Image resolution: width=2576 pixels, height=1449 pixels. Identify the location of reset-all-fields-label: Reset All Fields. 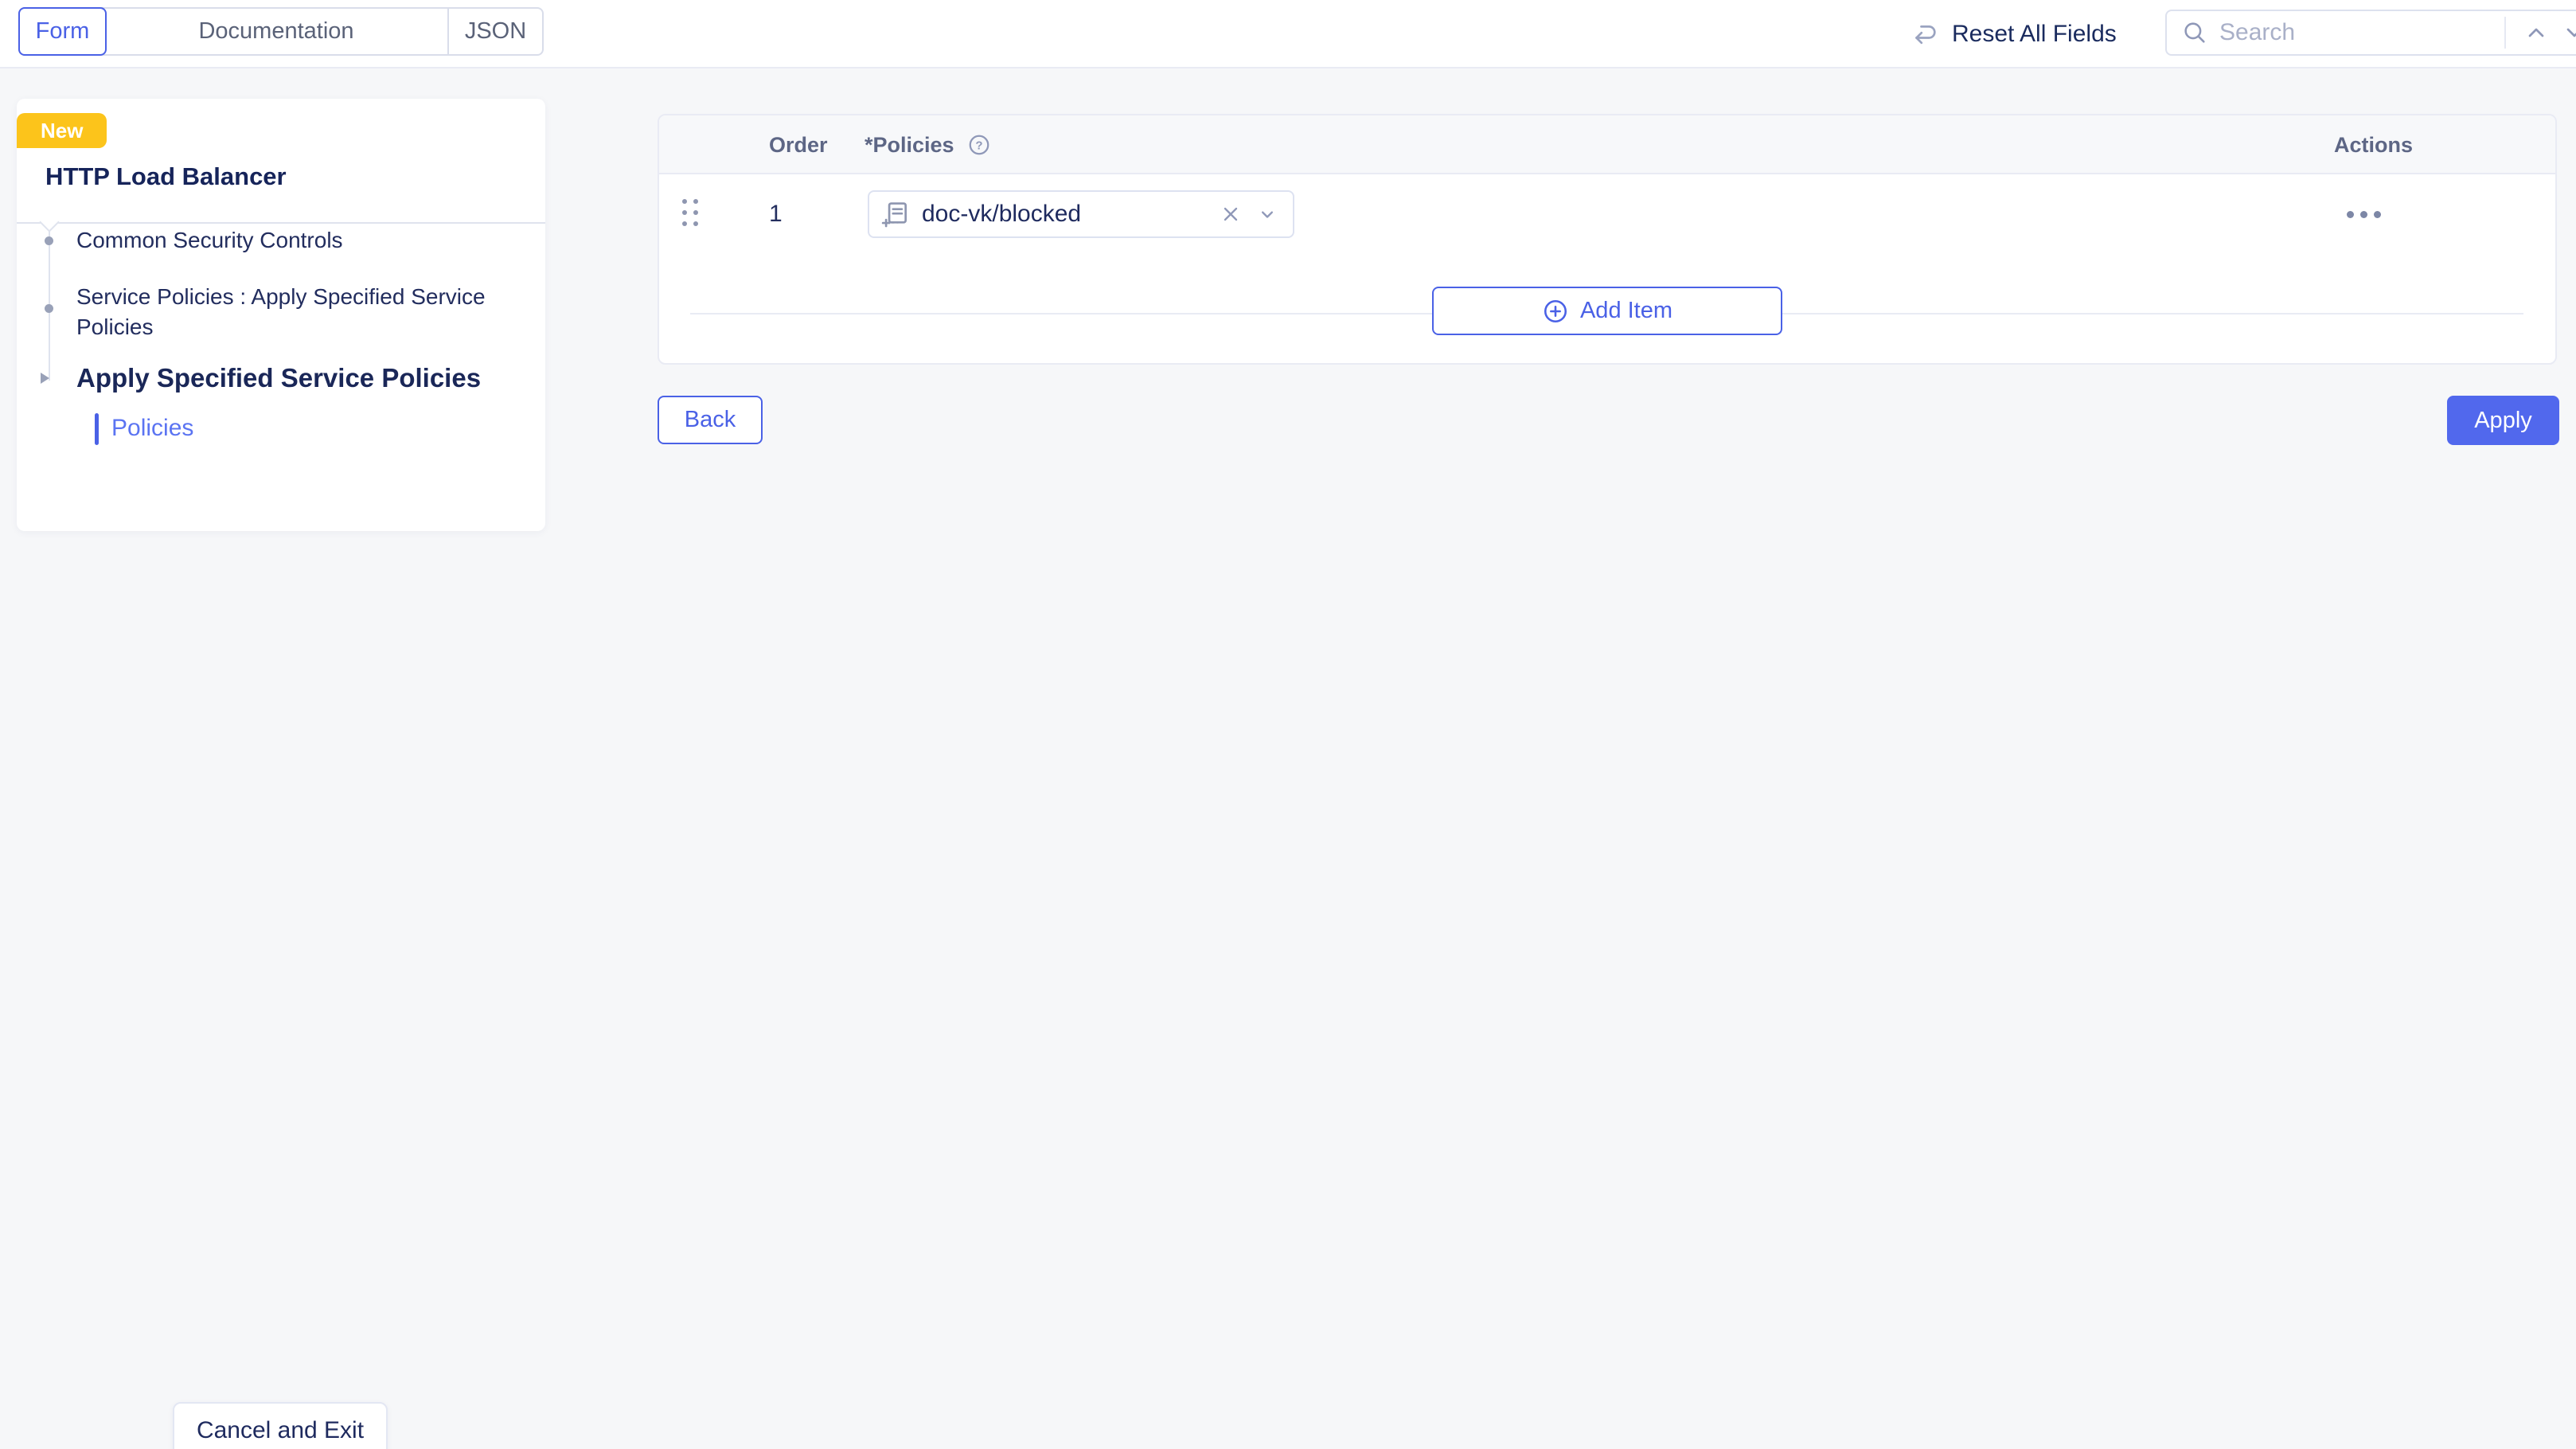
(2034, 34).